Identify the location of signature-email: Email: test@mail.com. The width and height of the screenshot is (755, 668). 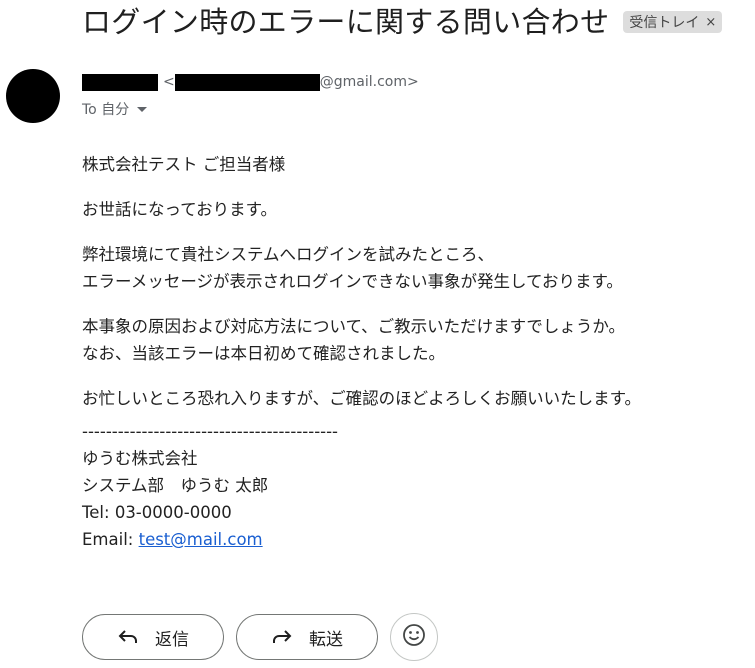
(172, 539).